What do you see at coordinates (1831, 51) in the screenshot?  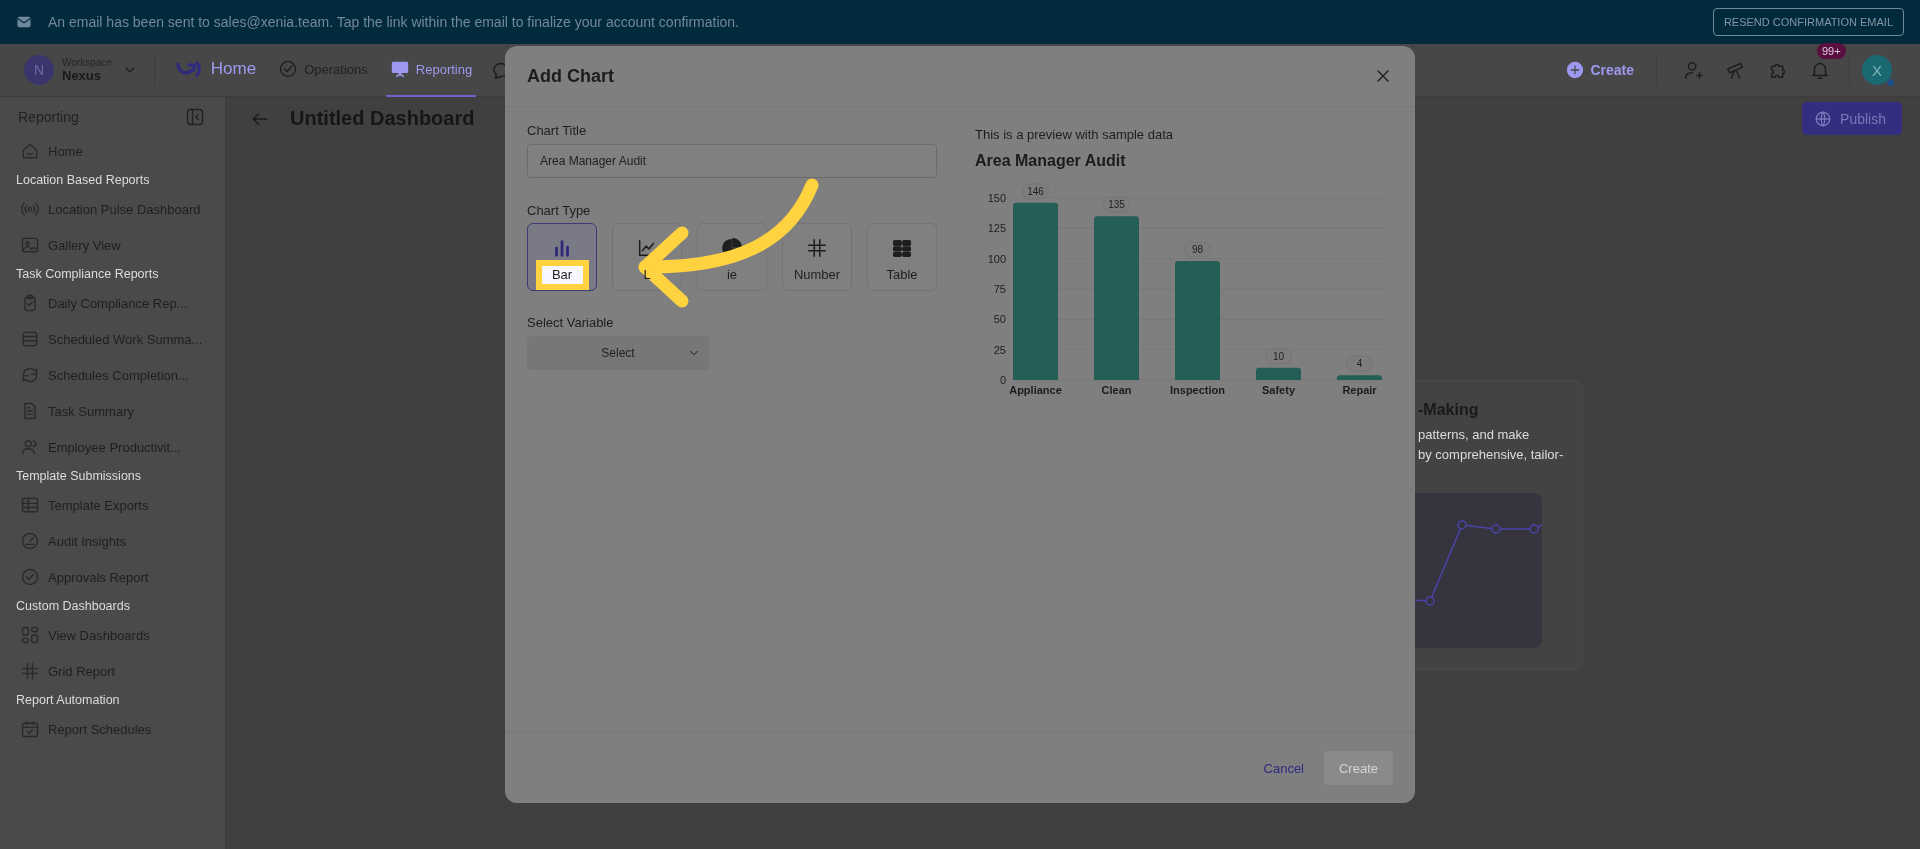 I see `notification-badge: 99+` at bounding box center [1831, 51].